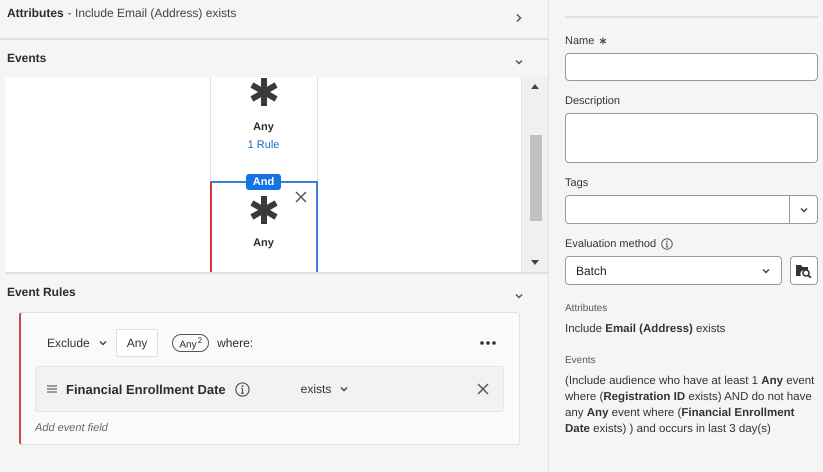  Describe the element at coordinates (52, 389) in the screenshot. I see `drag-handle-icon` at that location.